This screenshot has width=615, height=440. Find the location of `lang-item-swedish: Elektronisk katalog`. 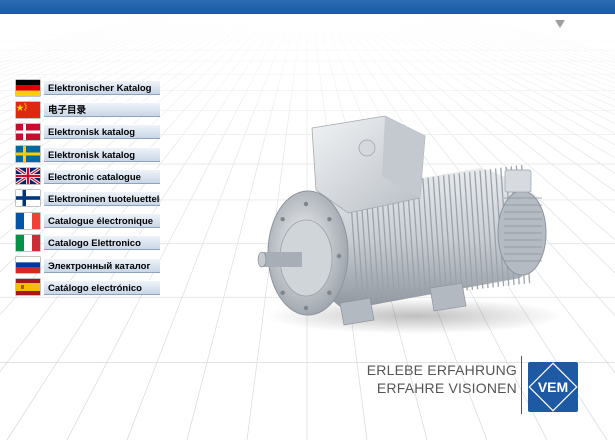

lang-item-swedish: Elektronisk katalog is located at coordinates (89, 154).